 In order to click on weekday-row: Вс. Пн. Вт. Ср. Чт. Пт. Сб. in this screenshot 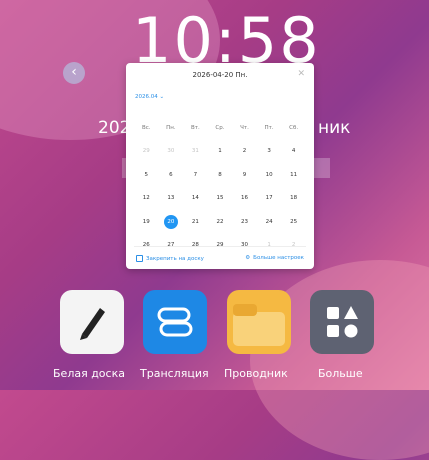, I will do `click(220, 128)`.